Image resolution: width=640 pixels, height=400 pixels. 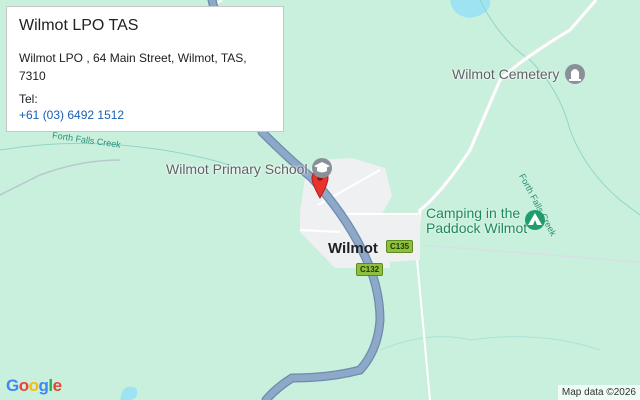 What do you see at coordinates (237, 169) in the screenshot?
I see `school-label: Wilmot Primary School` at bounding box center [237, 169].